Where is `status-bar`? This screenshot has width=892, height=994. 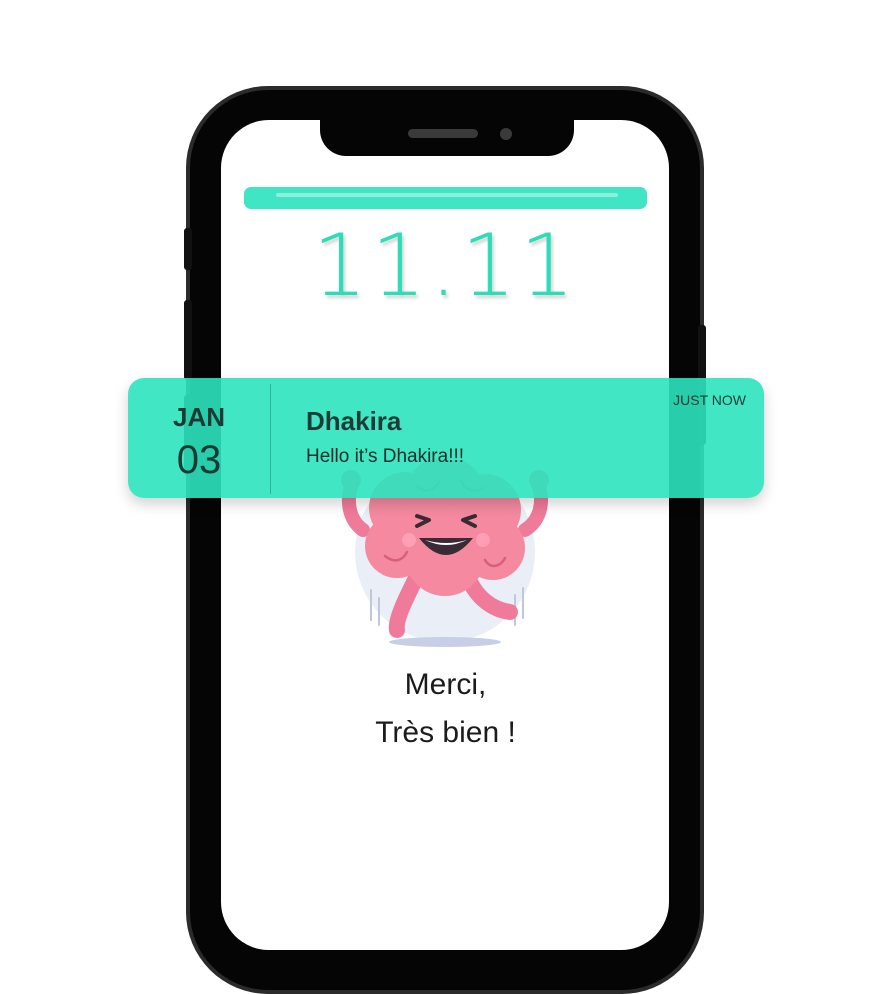 status-bar is located at coordinates (445, 198).